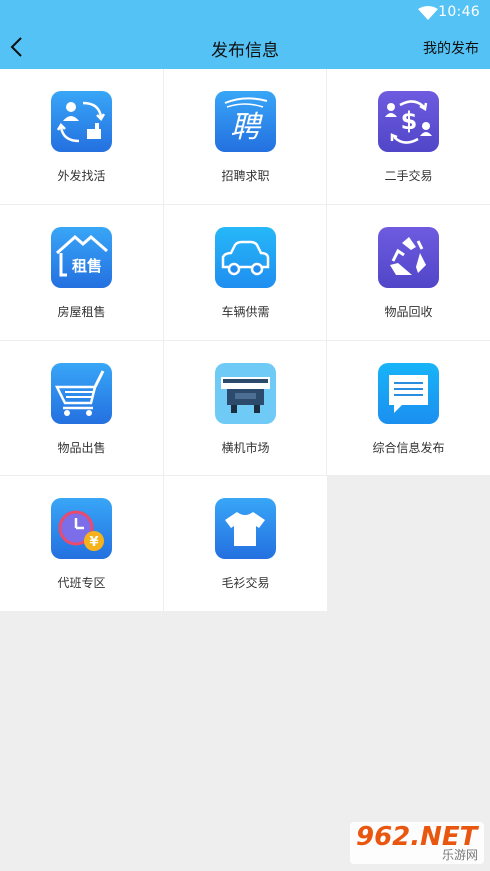  What do you see at coordinates (408, 312) in the screenshot?
I see `category-label: 物品回收` at bounding box center [408, 312].